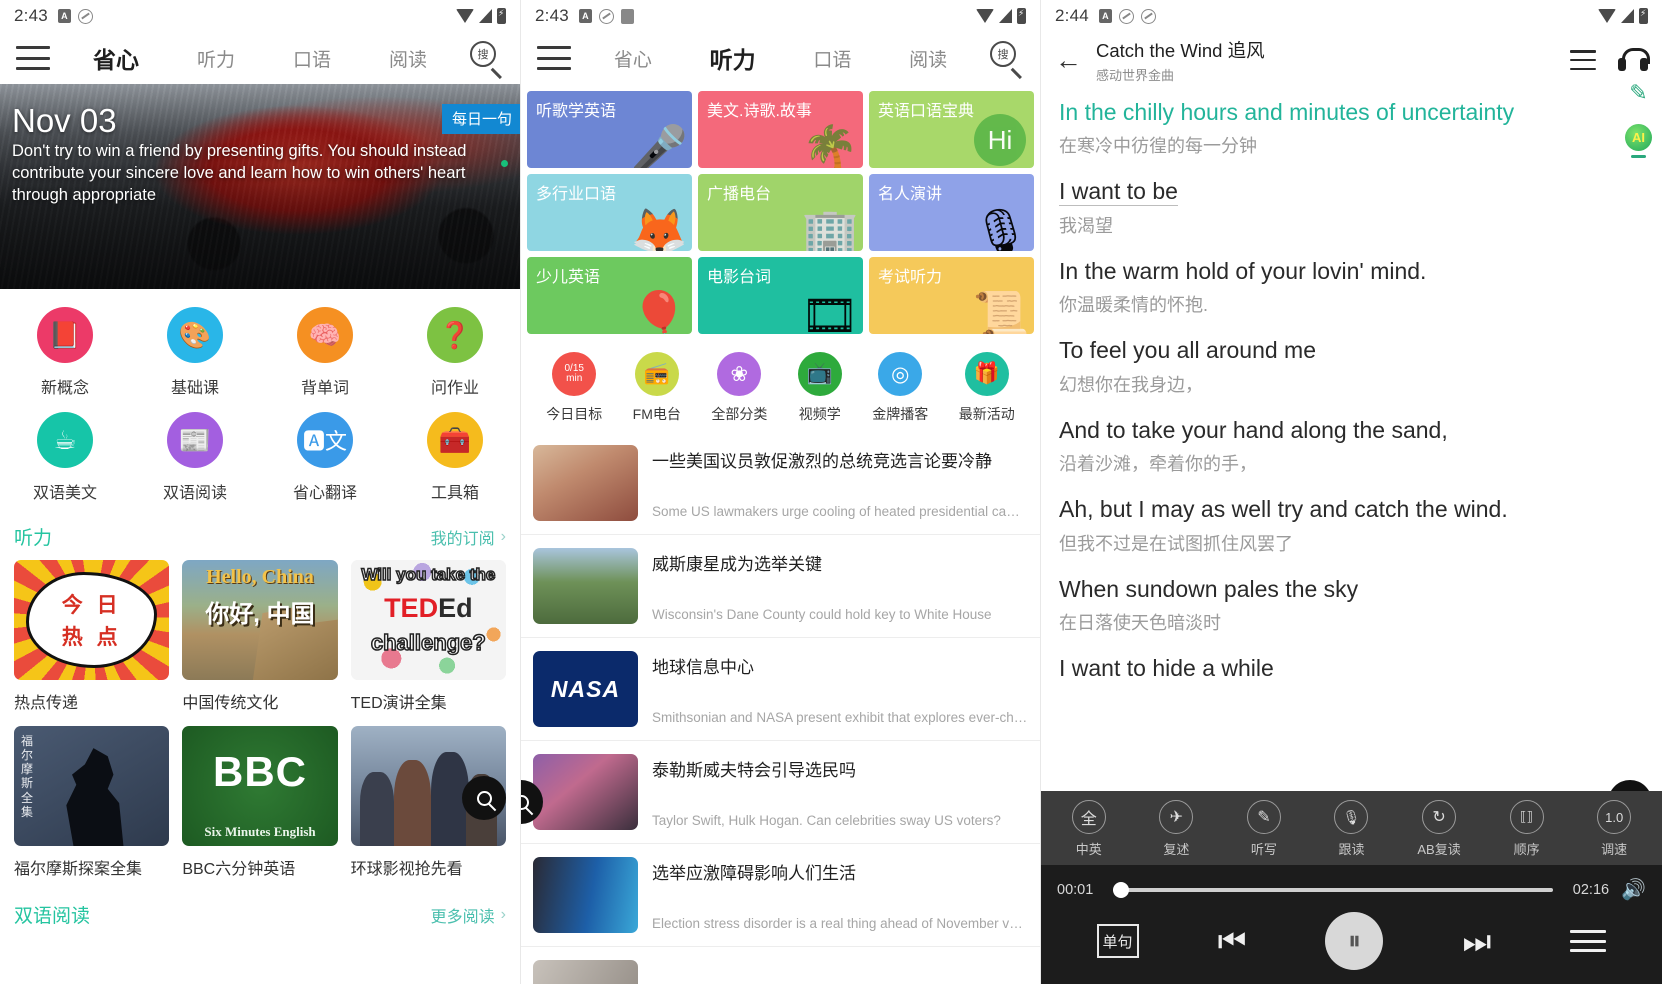 The width and height of the screenshot is (1662, 984). Describe the element at coordinates (739, 388) in the screenshot. I see `quick-all-categories: ❀ 全部分类` at that location.